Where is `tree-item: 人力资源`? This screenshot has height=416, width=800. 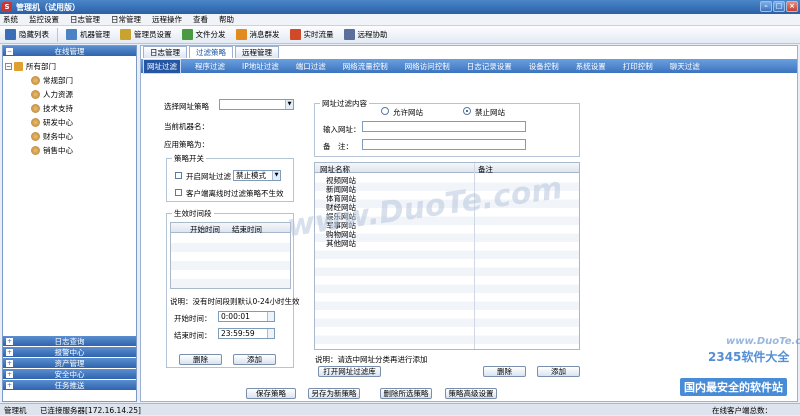
tree-item: 人力资源 is located at coordinates (52, 94).